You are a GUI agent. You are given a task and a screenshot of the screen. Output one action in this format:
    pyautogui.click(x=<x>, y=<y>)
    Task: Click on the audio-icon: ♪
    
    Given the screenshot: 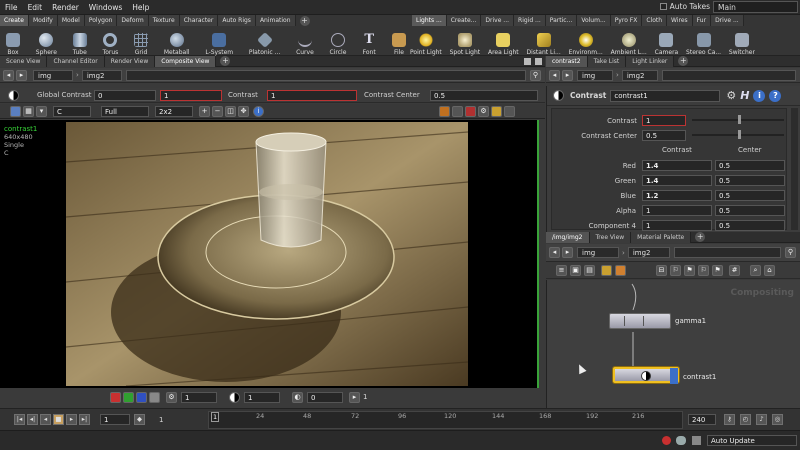 What is the action you would take?
    pyautogui.click(x=761, y=419)
    